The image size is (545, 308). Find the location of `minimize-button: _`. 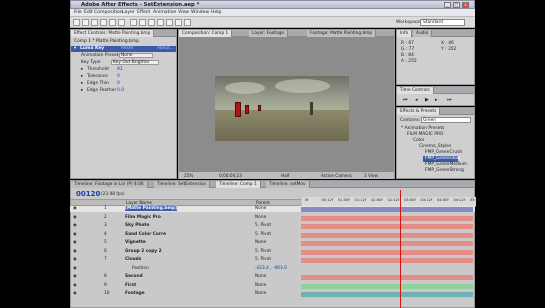

minimize-button: _ is located at coordinates (447, 5).